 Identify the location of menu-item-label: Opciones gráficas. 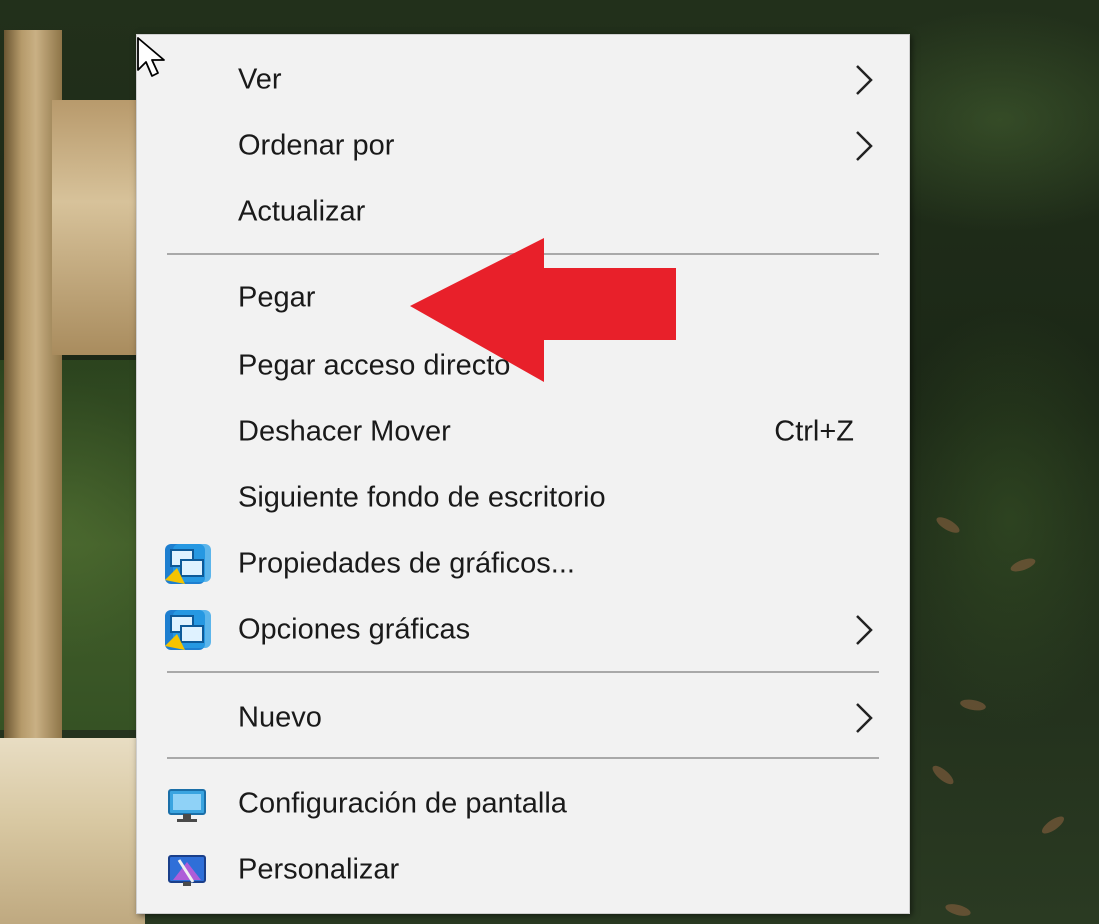
(354, 629).